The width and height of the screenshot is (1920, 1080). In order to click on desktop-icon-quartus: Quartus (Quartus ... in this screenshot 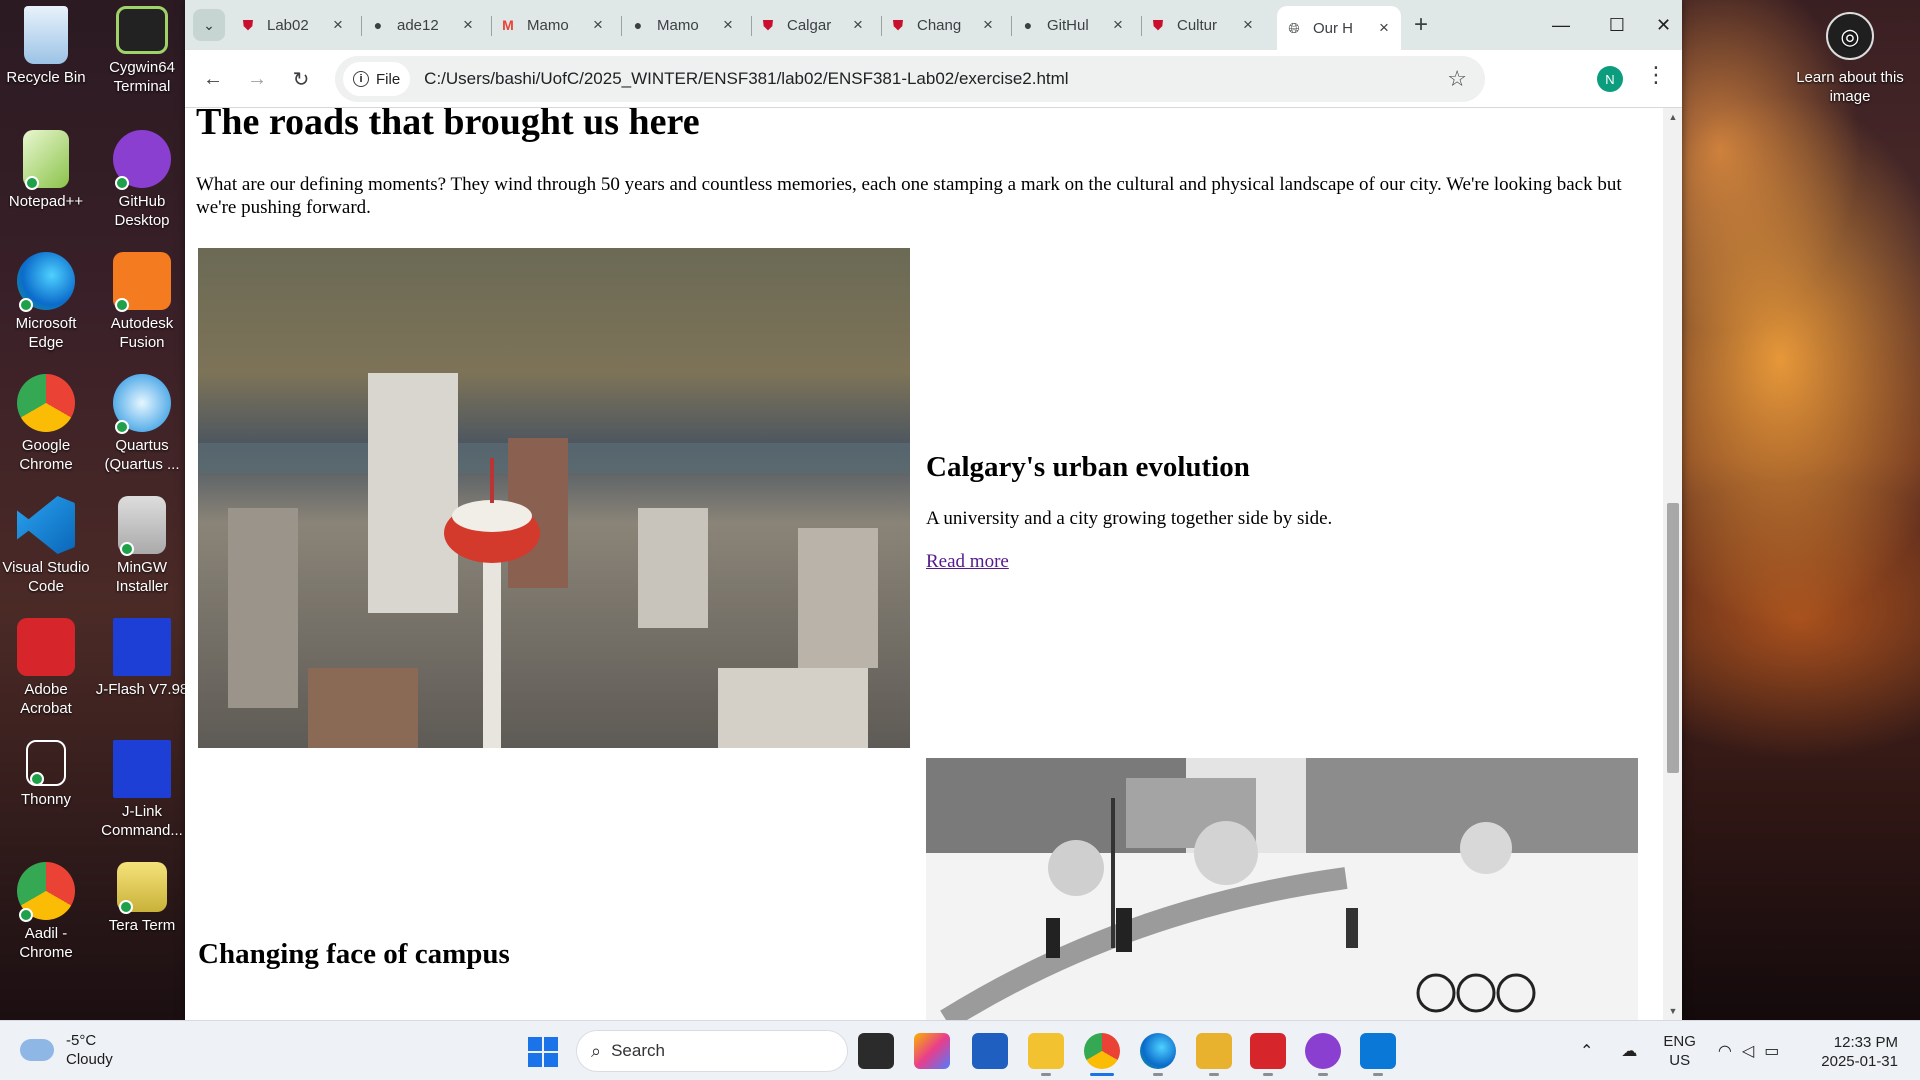, I will do `click(142, 424)`.